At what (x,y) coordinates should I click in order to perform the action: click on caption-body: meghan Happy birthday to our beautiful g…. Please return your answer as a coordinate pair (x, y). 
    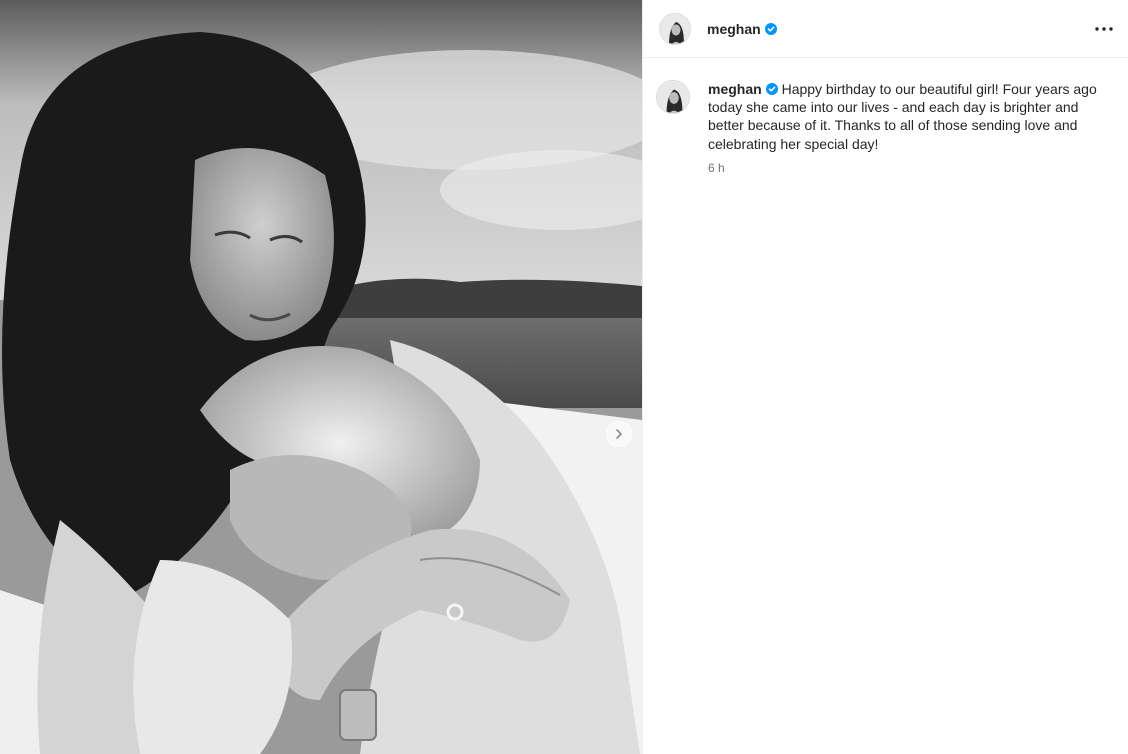
    Looking at the image, I should click on (910, 127).